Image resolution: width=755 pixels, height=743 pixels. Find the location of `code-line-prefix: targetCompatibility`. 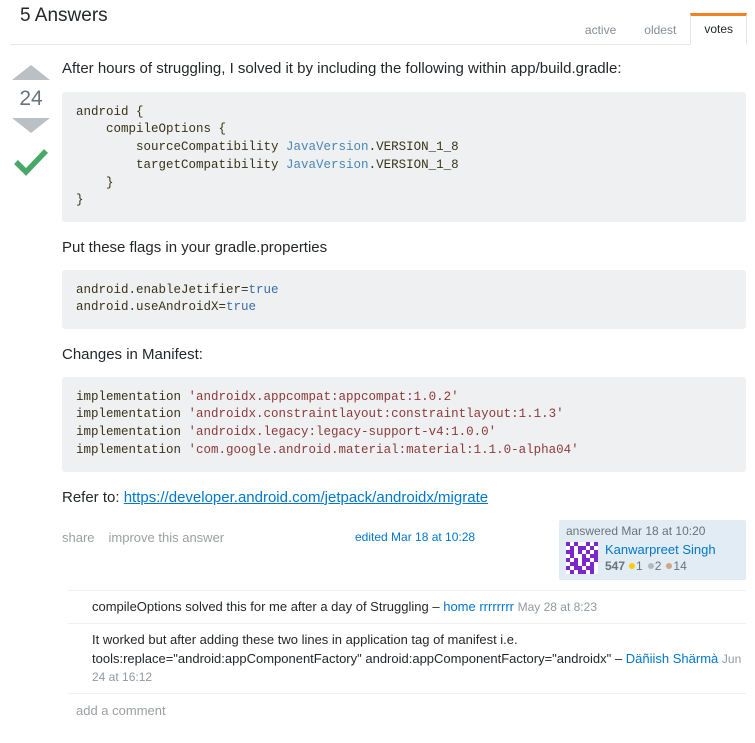

code-line-prefix: targetCompatibility is located at coordinates (181, 164).